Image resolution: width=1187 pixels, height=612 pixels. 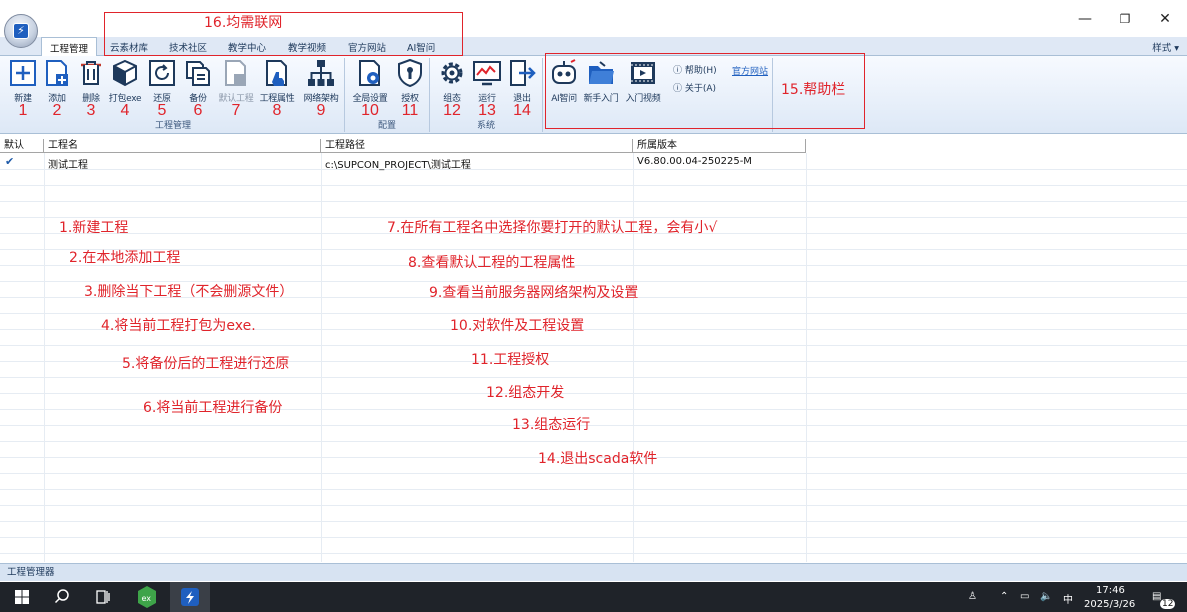 I want to click on excel-hex-icon: ex, so click(x=147, y=597).